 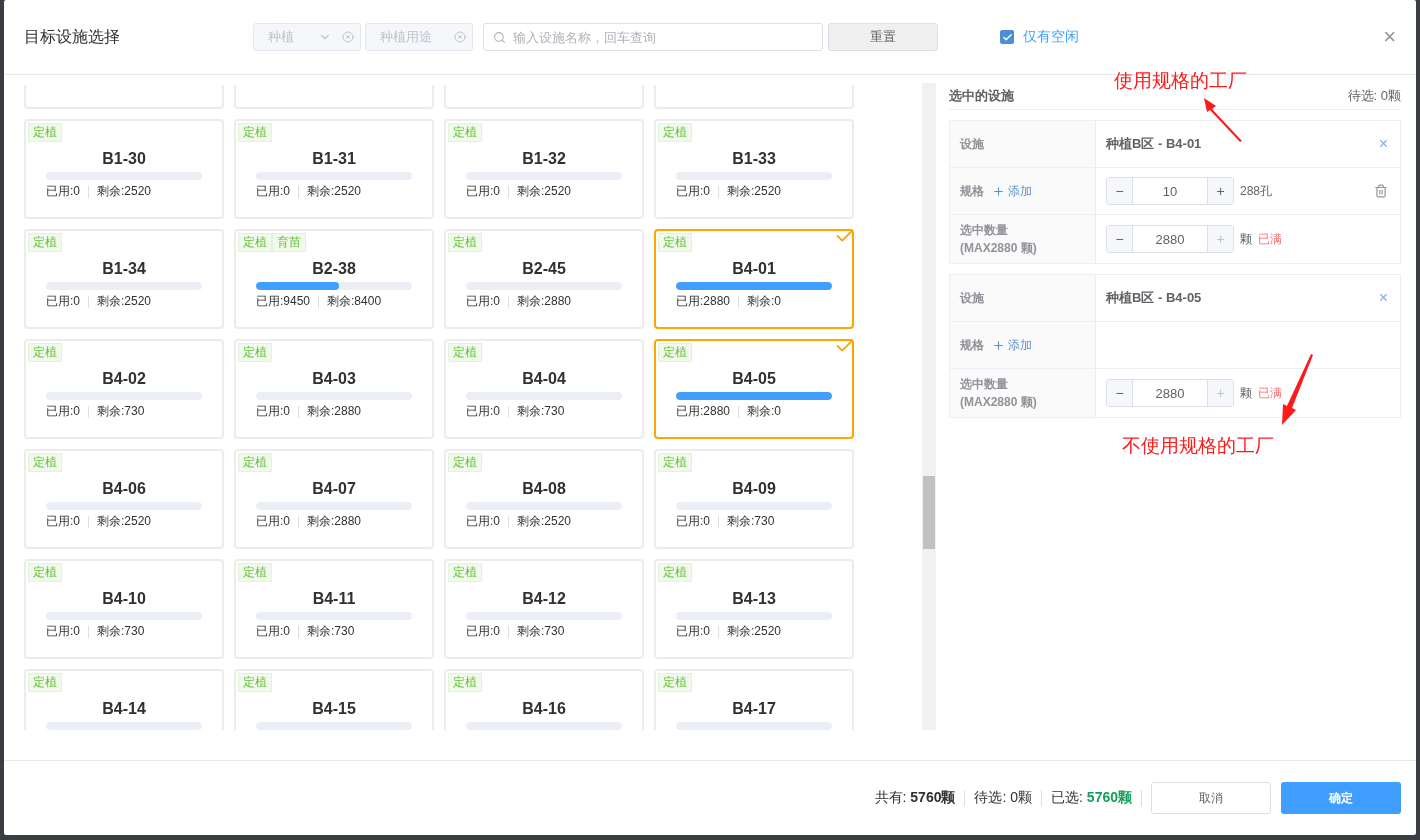 What do you see at coordinates (124, 609) in the screenshot?
I see `facility-card: 定植 B4-10 已用:0 剩余:730` at bounding box center [124, 609].